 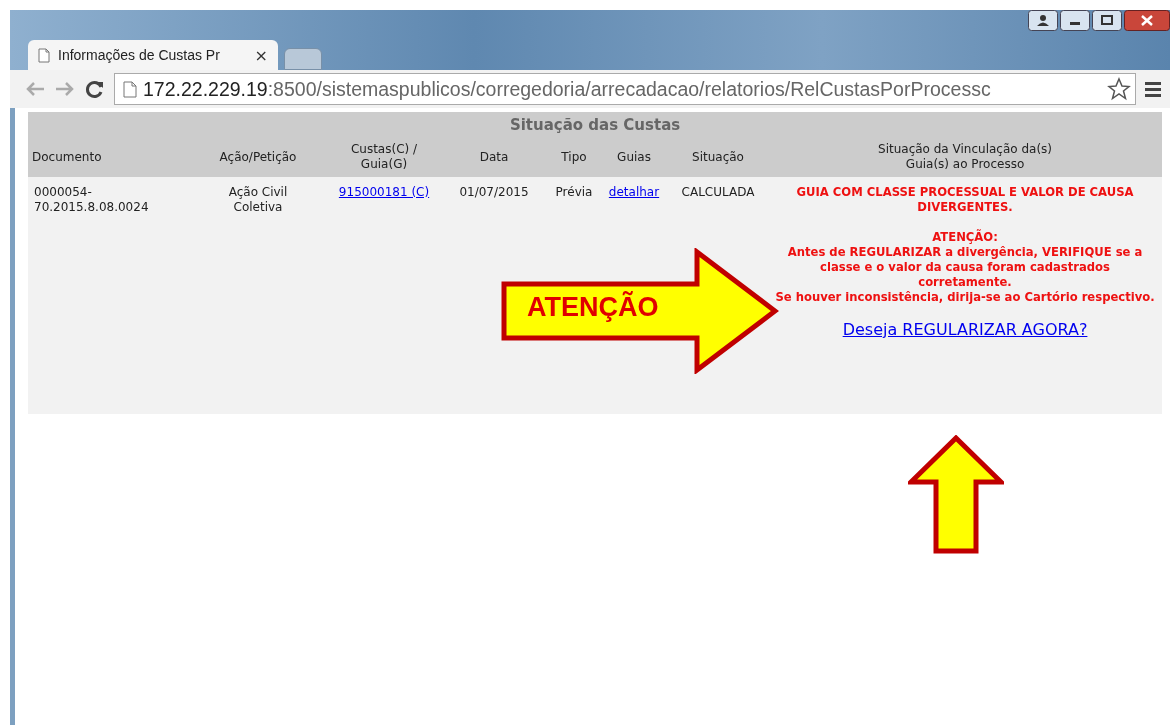 What do you see at coordinates (593, 307) in the screenshot?
I see `arrow-label: ATENÇÃO` at bounding box center [593, 307].